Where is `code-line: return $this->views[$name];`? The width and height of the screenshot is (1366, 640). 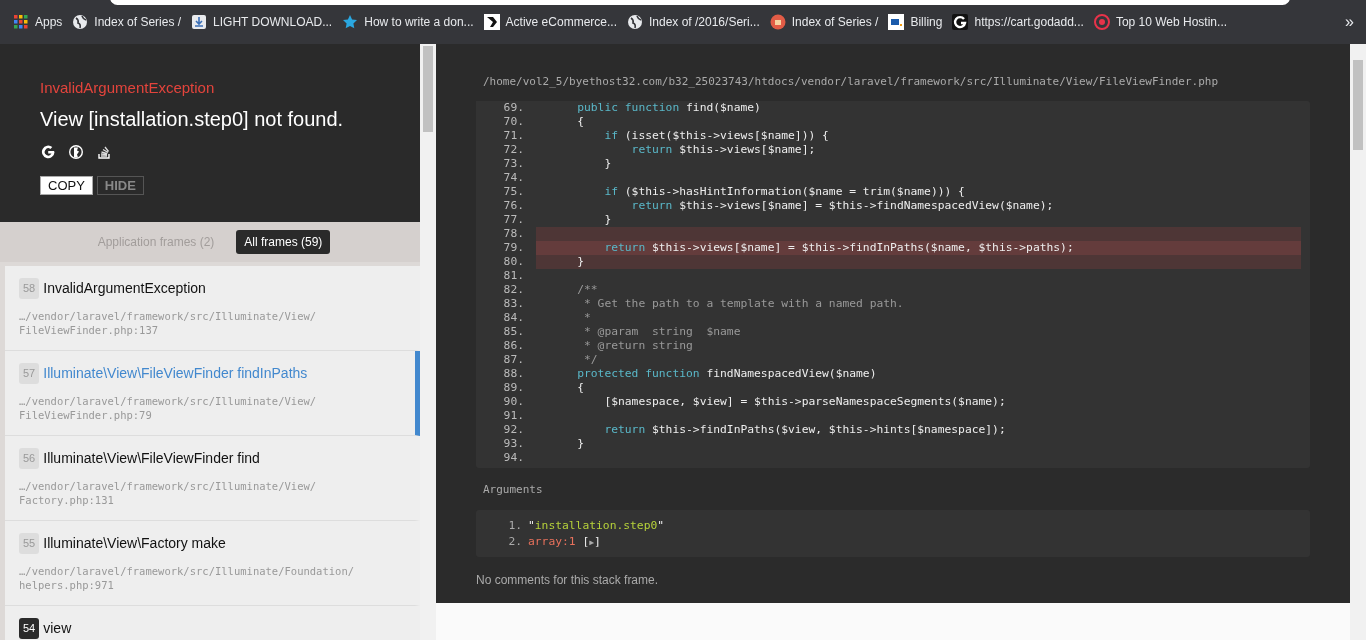
code-line: return $this->views[$name]; is located at coordinates (723, 149).